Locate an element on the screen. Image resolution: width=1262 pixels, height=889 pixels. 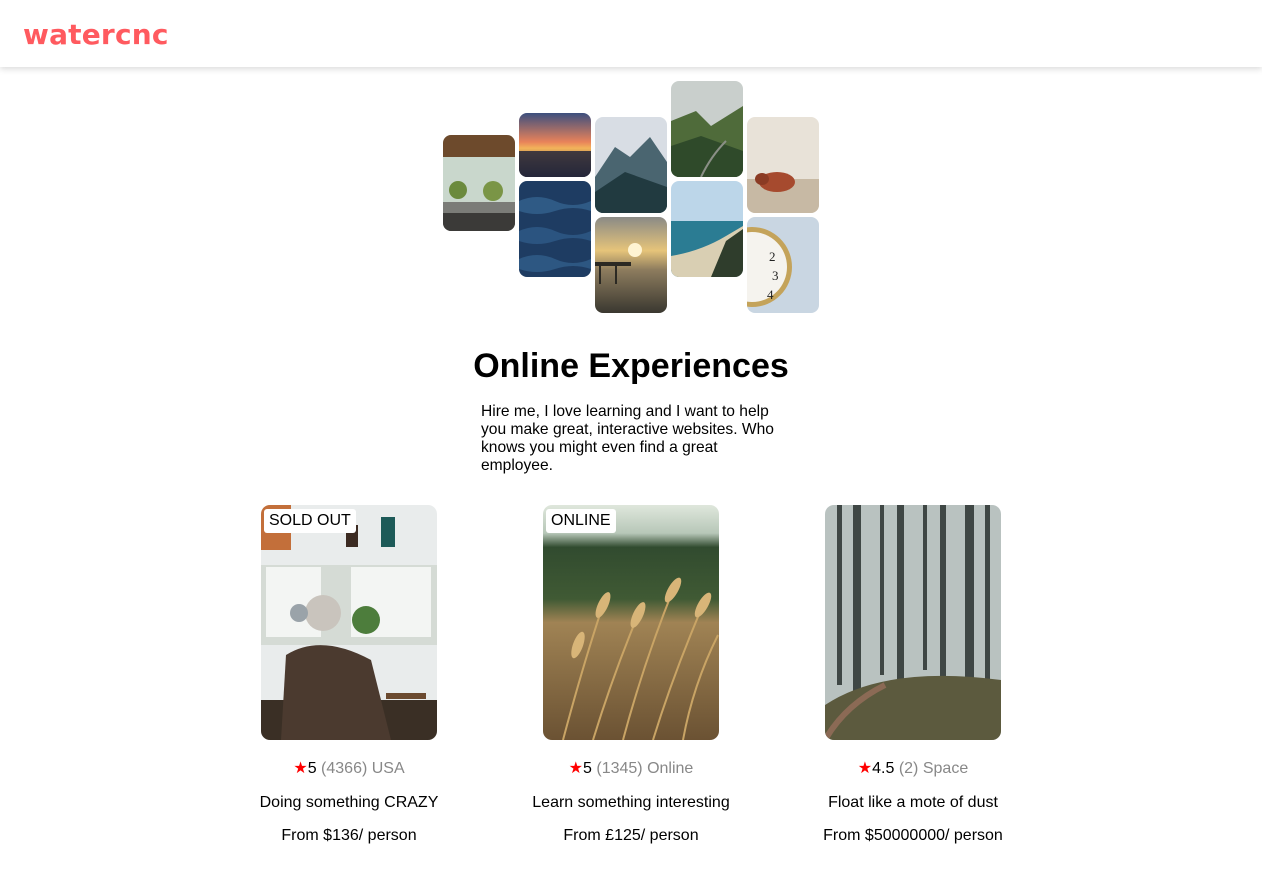
card-rating: 4.5 is located at coordinates (883, 768).